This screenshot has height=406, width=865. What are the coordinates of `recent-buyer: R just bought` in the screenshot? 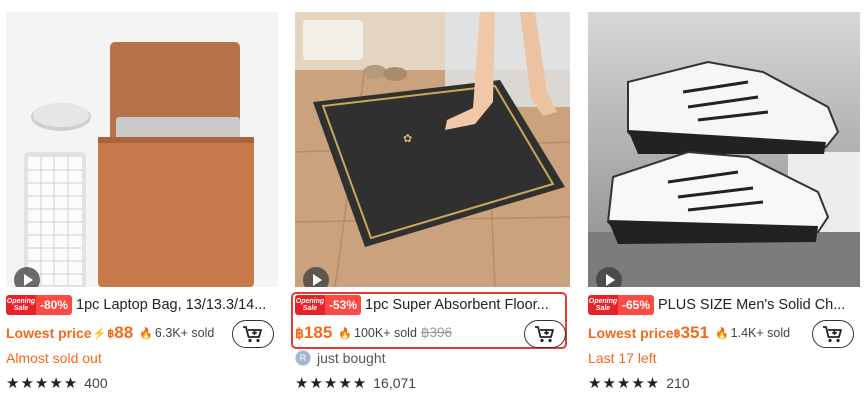 It's located at (340, 358).